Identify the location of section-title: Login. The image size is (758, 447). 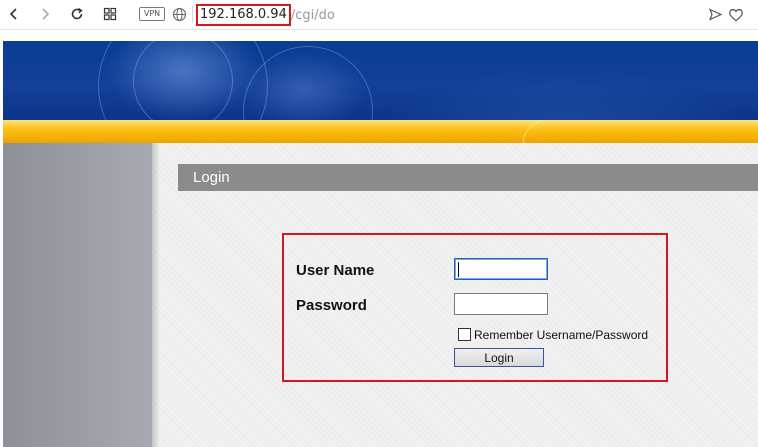
(211, 177).